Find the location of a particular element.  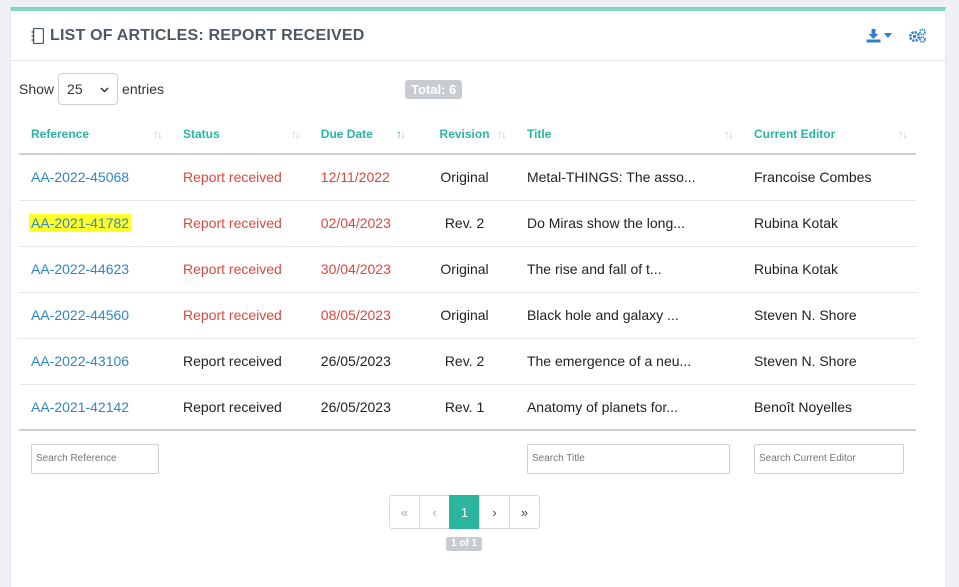

due-date-cell: 02/04/2023 is located at coordinates (361, 223).